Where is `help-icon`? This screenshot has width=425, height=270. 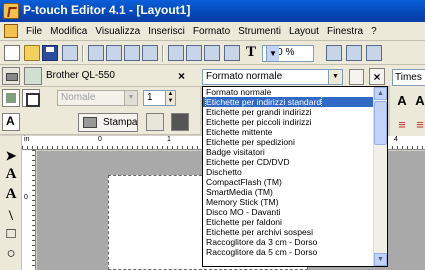 help-icon is located at coordinates (374, 53).